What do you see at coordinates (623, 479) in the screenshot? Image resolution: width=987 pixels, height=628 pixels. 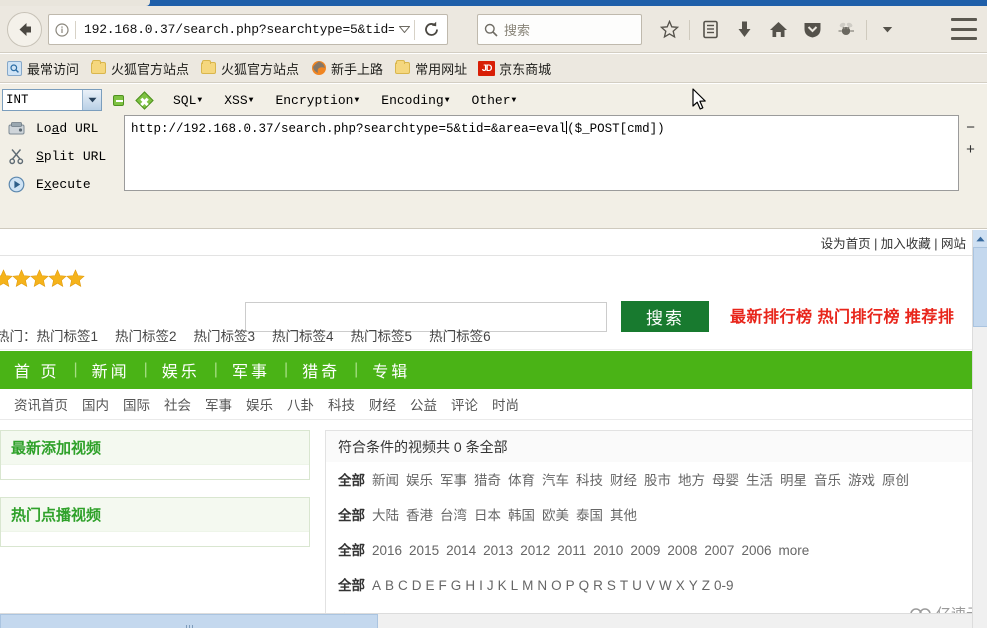 I see `filter-item: 财经` at bounding box center [623, 479].